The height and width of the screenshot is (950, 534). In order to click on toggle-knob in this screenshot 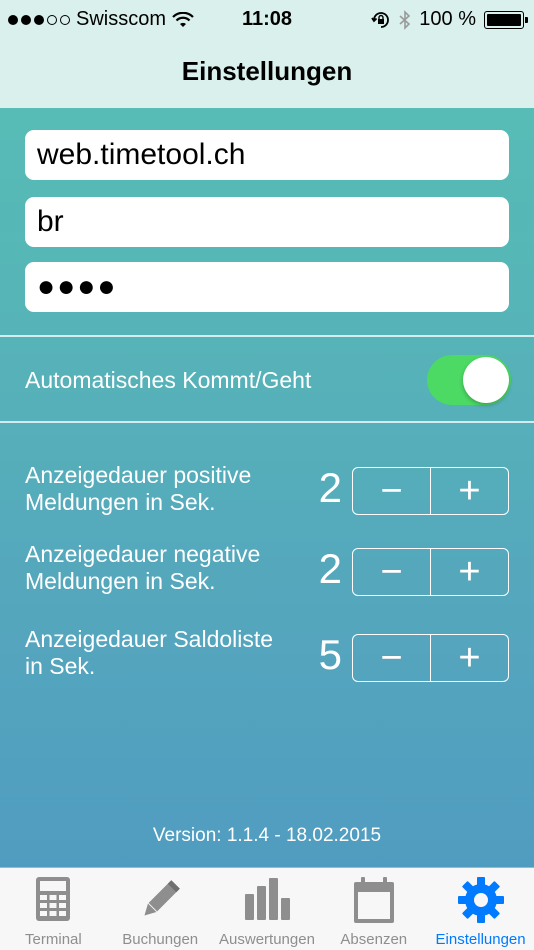, I will do `click(486, 380)`.